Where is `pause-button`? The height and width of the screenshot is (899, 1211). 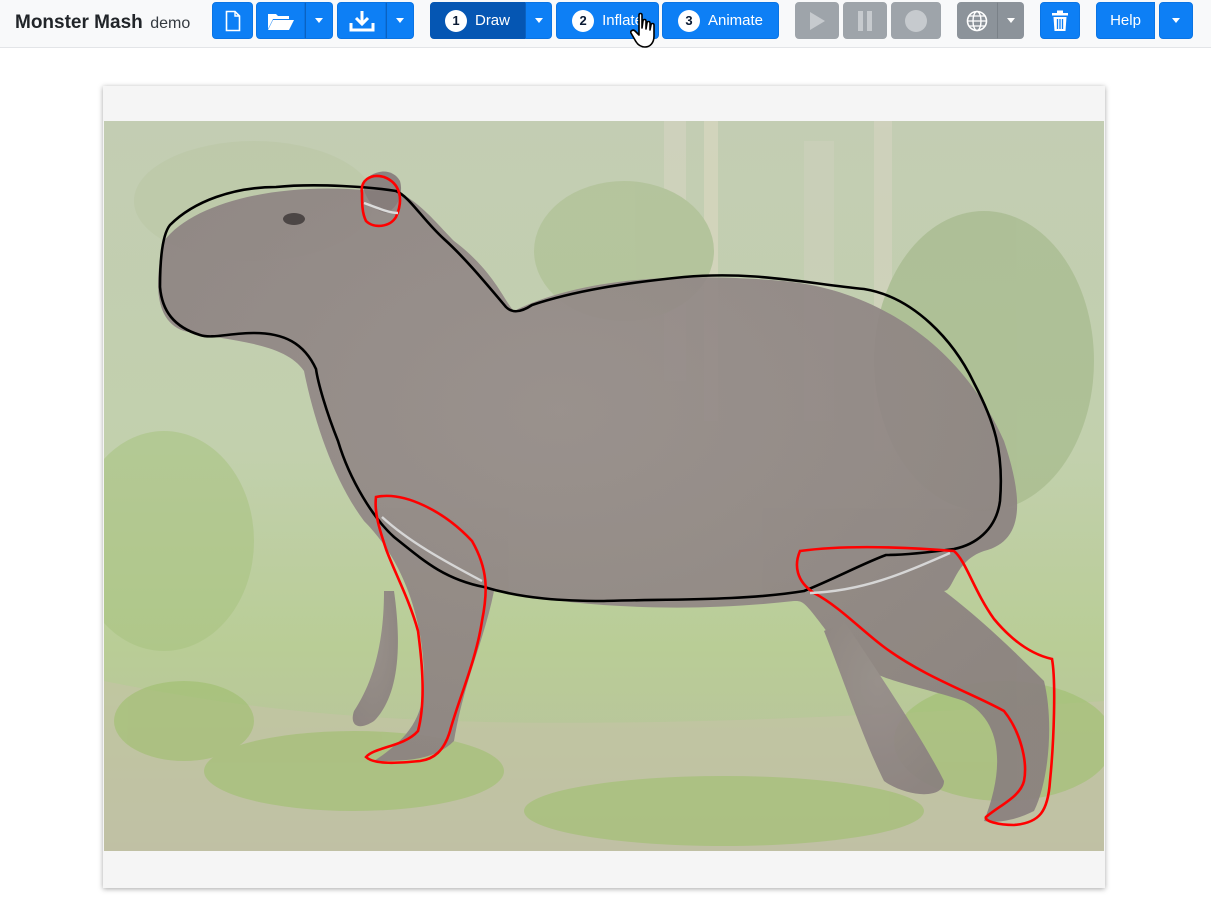 pause-button is located at coordinates (865, 20).